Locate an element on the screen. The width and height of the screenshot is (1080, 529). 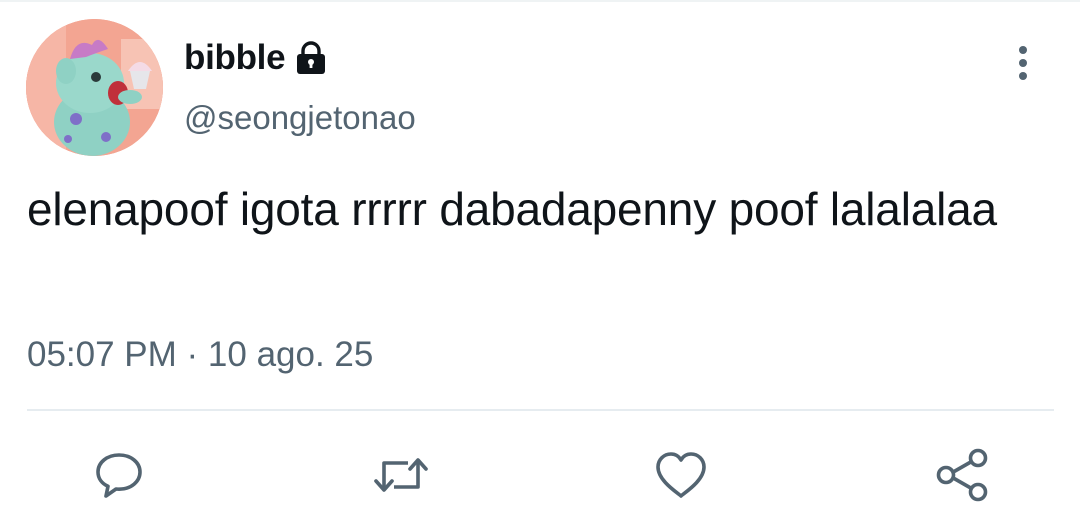
more-options-button is located at coordinates (1023, 63).